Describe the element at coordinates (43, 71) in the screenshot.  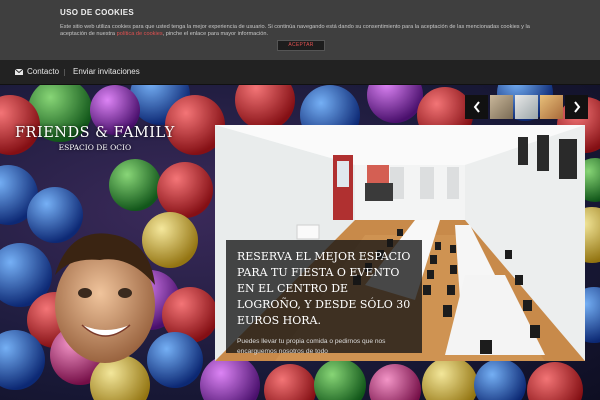
I see `nav-contact-label: Contacto` at that location.